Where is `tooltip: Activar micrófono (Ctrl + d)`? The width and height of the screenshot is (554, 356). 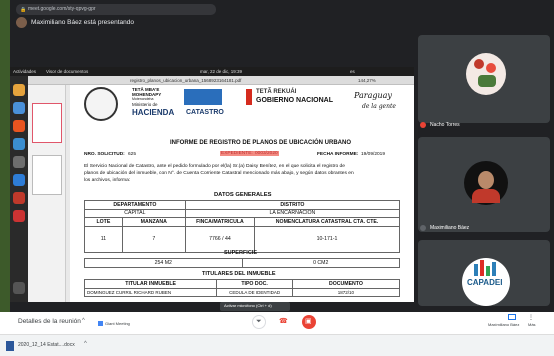 tooltip: Activar micrófono (Ctrl + d) is located at coordinates (255, 306).